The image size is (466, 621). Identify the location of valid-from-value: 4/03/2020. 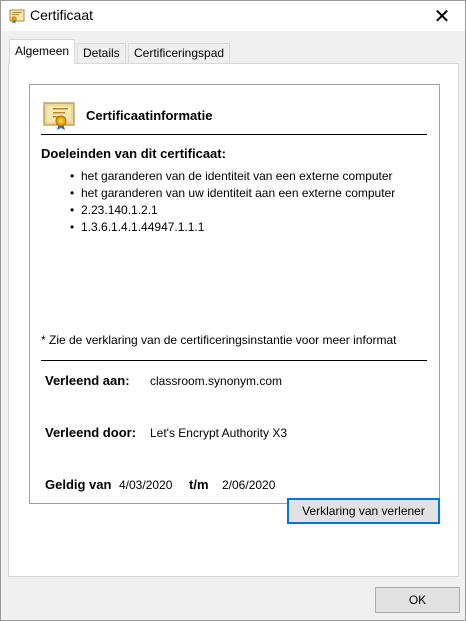
(146, 485).